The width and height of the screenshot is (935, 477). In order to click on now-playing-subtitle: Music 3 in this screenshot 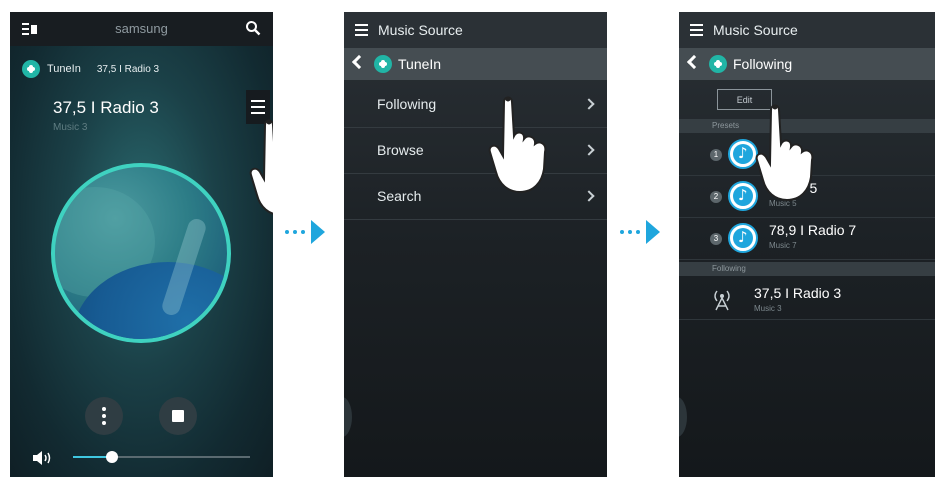, I will do `click(70, 127)`.